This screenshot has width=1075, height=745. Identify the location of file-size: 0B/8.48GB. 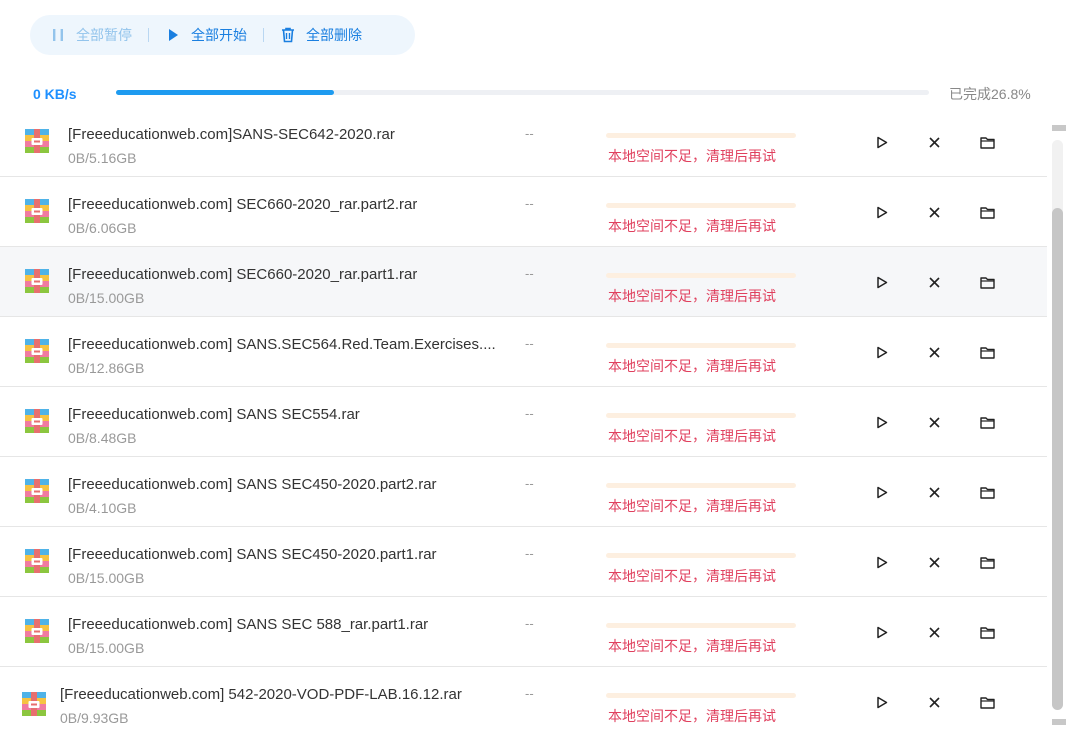
(102, 438).